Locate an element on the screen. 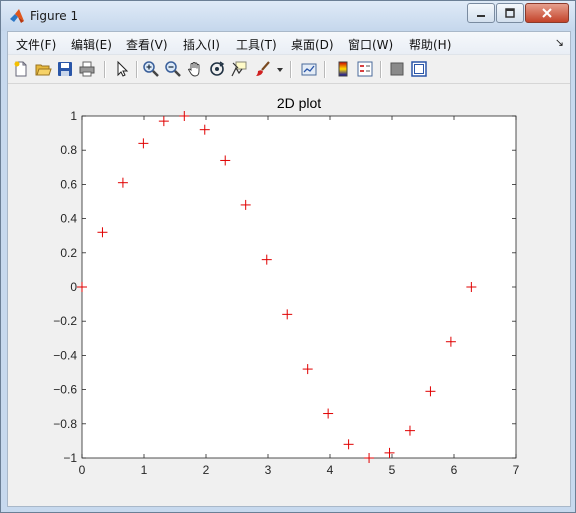 Image resolution: width=576 pixels, height=513 pixels. x-tick-label: 1 is located at coordinates (144, 470).